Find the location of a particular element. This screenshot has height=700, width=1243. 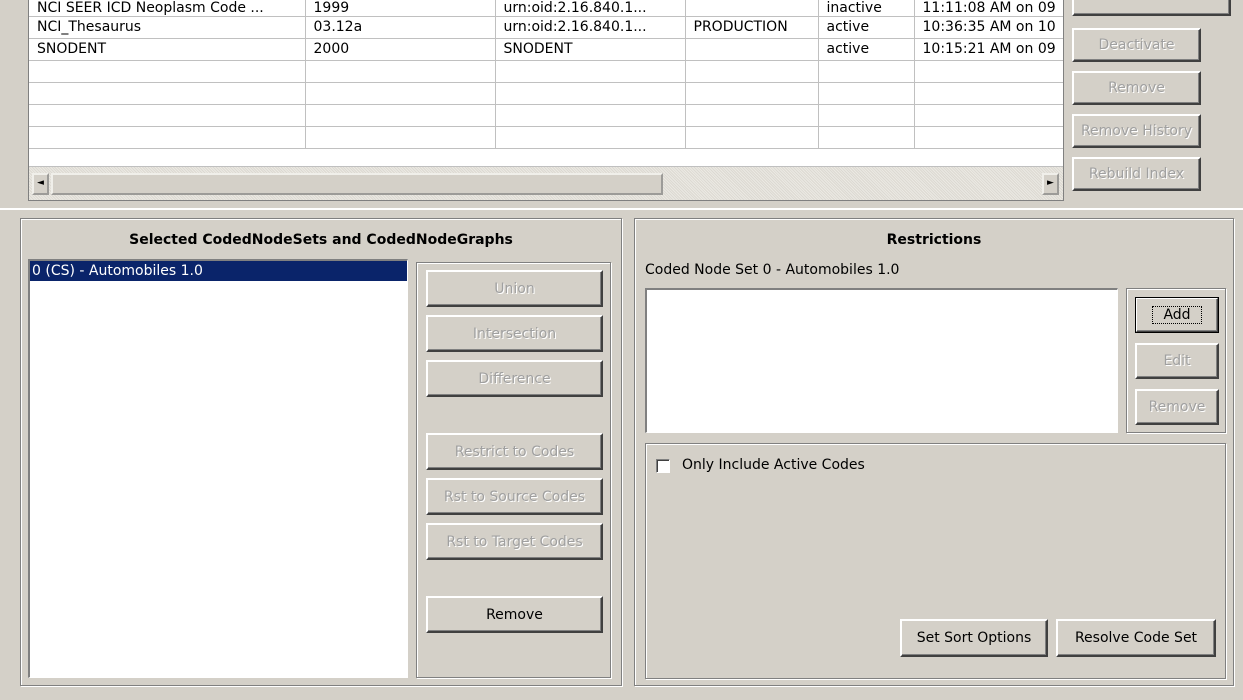

table-cell: 2000 is located at coordinates (400, 49).